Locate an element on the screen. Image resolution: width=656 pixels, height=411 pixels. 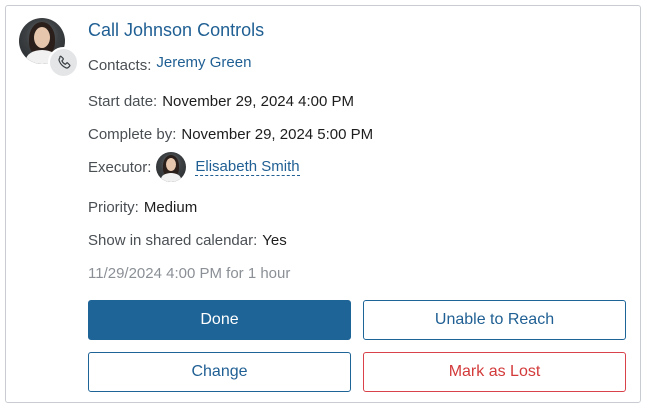
executor-link: Elisabeth Smith is located at coordinates (247, 167).